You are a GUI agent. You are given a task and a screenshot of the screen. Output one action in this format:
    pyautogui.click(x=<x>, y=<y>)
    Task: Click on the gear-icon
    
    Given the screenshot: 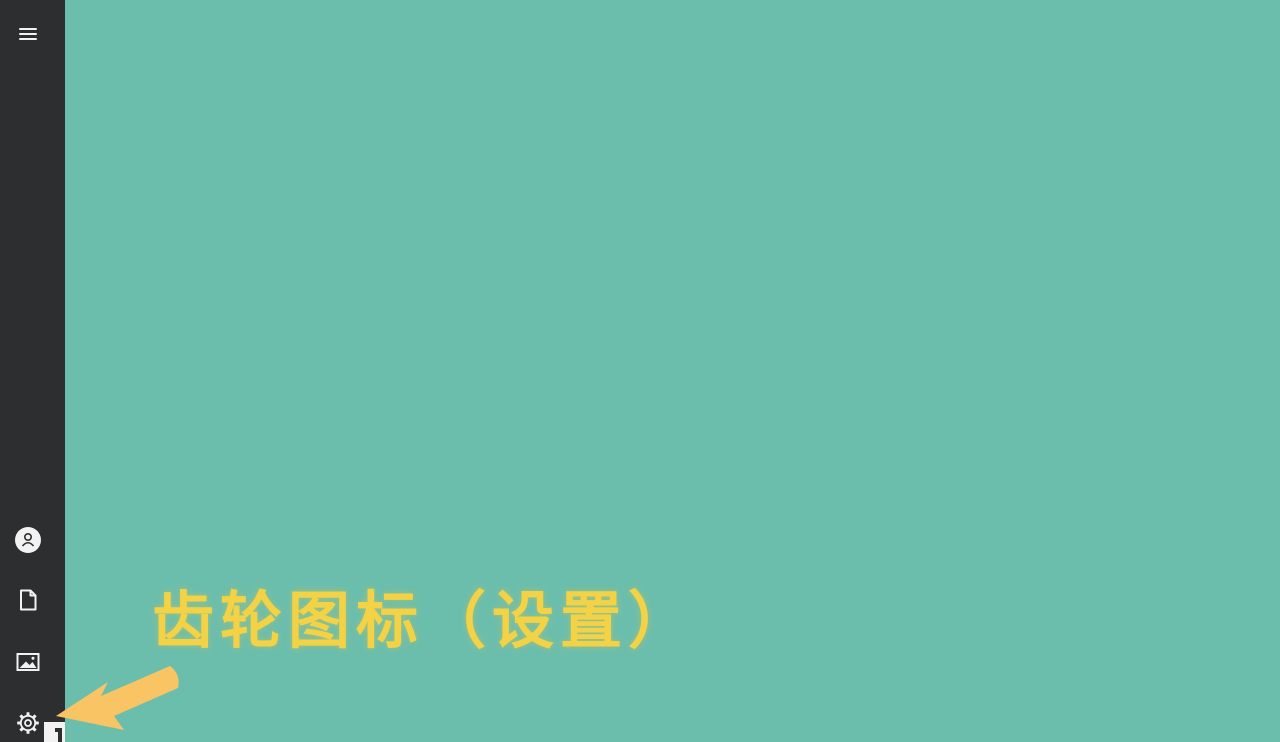 What is the action you would take?
    pyautogui.click(x=28, y=723)
    